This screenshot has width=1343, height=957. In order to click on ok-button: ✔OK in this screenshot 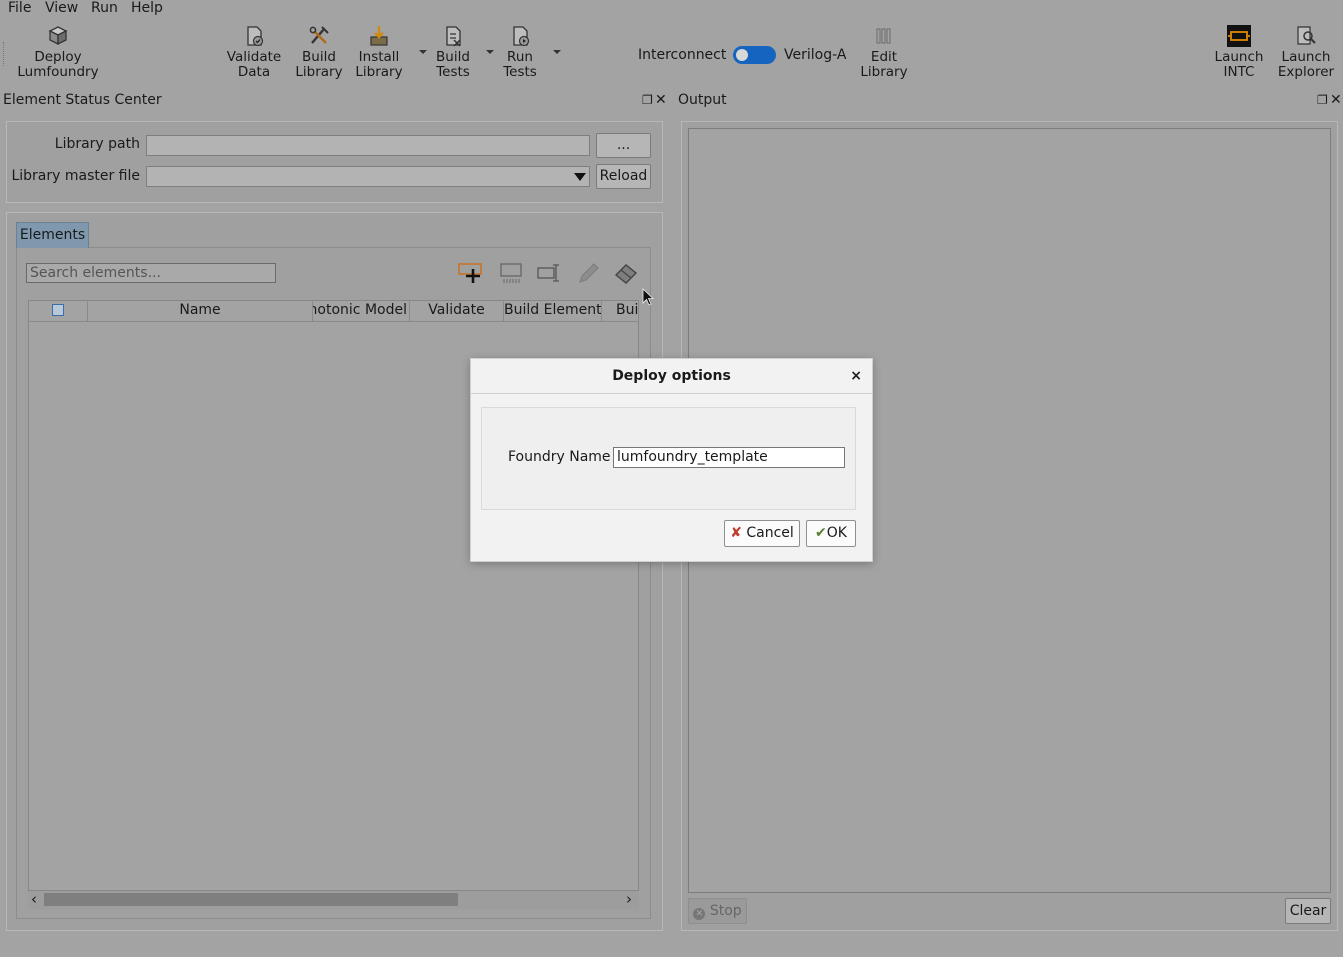, I will do `click(831, 533)`.